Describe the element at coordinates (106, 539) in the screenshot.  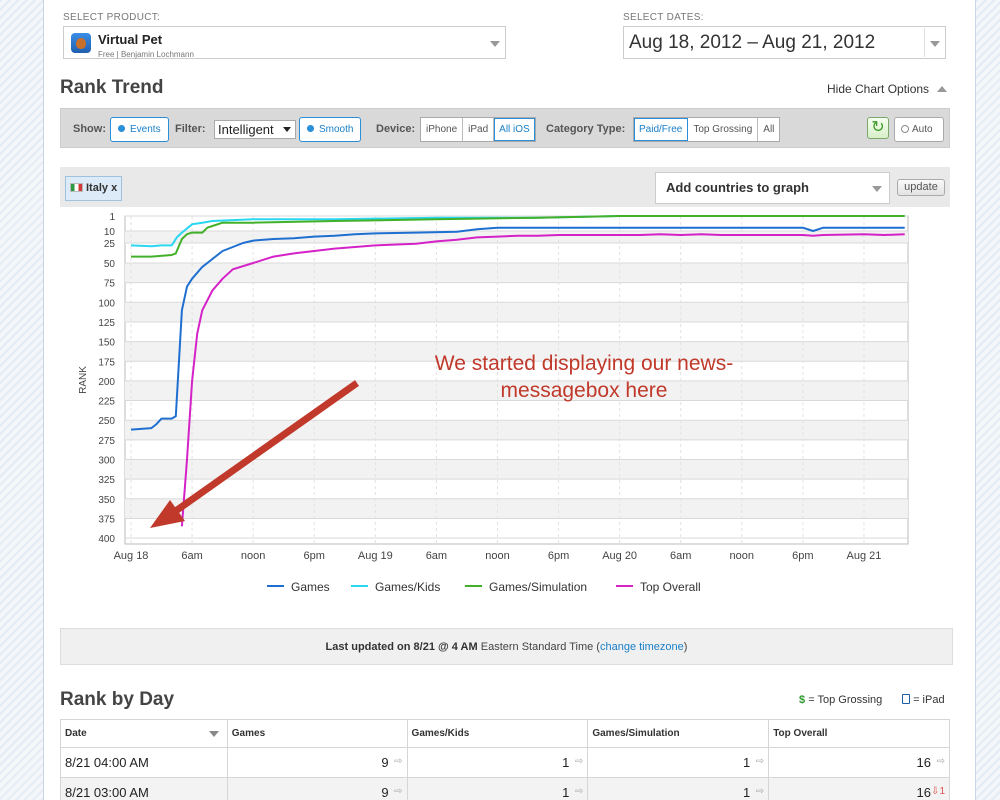
I see `y-tick-label: 400` at that location.